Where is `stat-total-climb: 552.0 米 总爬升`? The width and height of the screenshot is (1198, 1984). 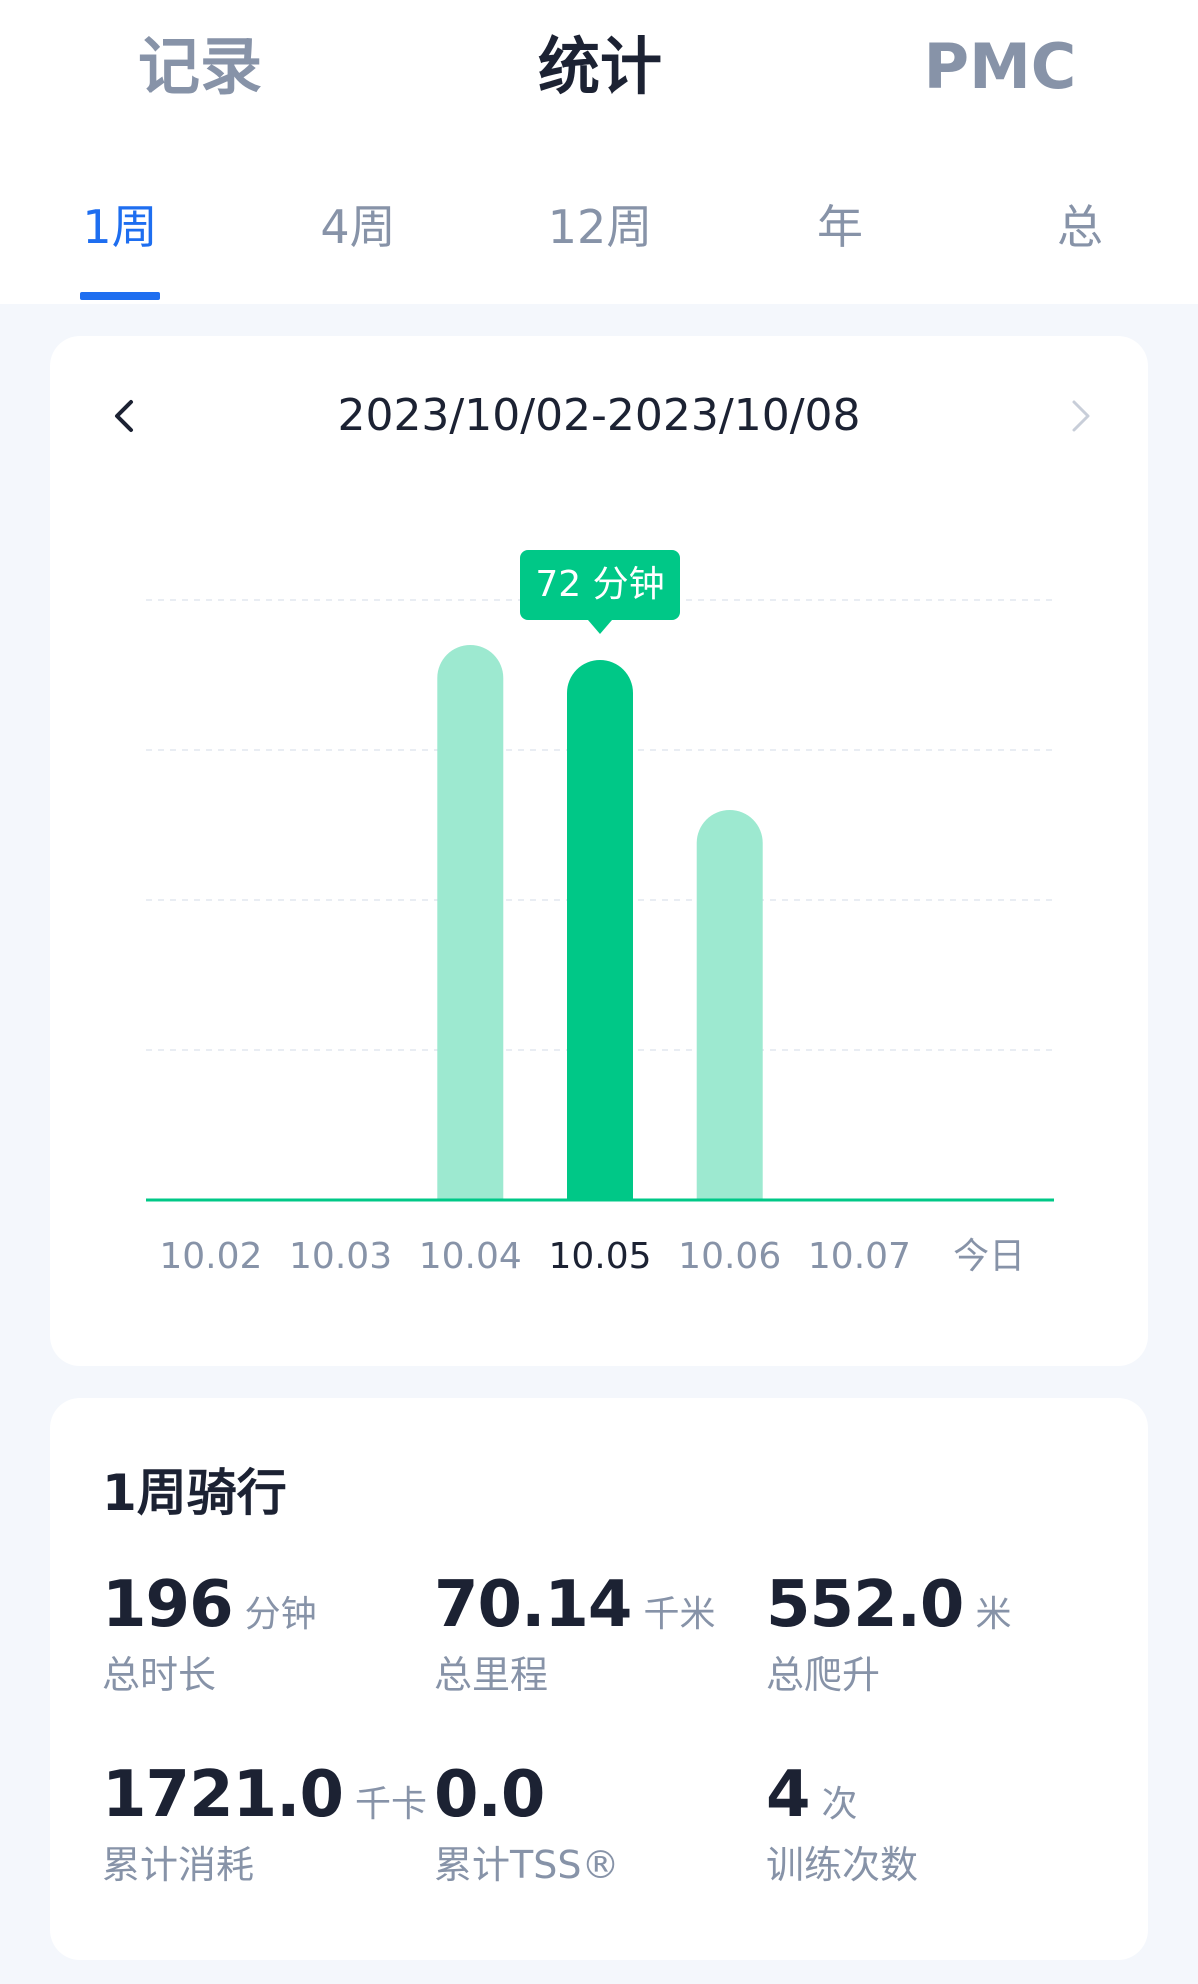 stat-total-climb: 552.0 米 总爬升 is located at coordinates (916, 1631).